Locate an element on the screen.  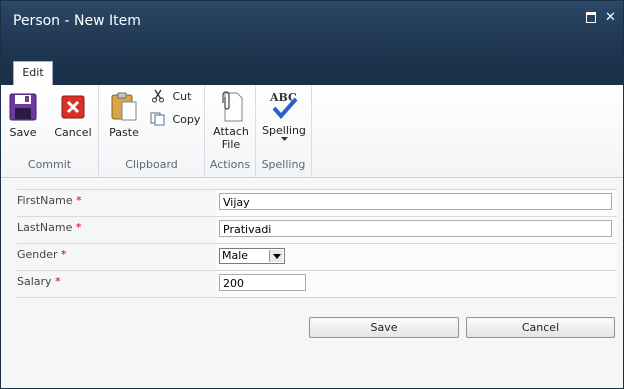
save-ribbon-button: Save is located at coordinates (23, 116).